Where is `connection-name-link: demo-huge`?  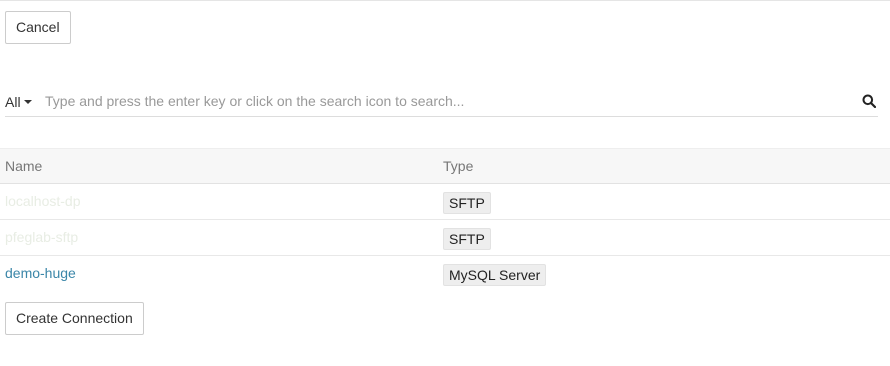 connection-name-link: demo-huge is located at coordinates (40, 273).